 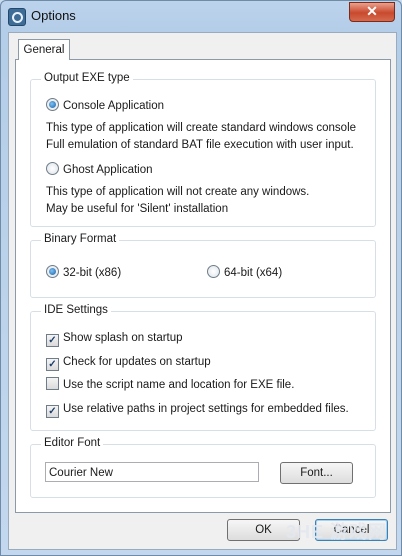 What do you see at coordinates (372, 12) in the screenshot?
I see `close-button: ✕` at bounding box center [372, 12].